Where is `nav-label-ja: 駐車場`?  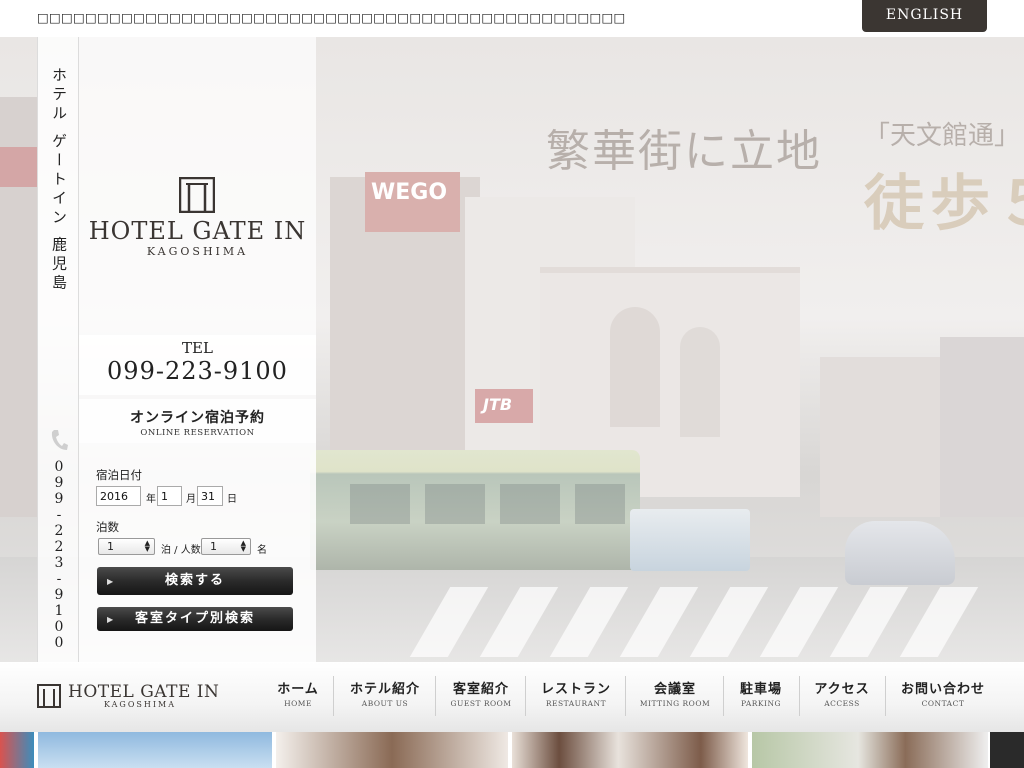
nav-label-ja: 駐車場 is located at coordinates (760, 689).